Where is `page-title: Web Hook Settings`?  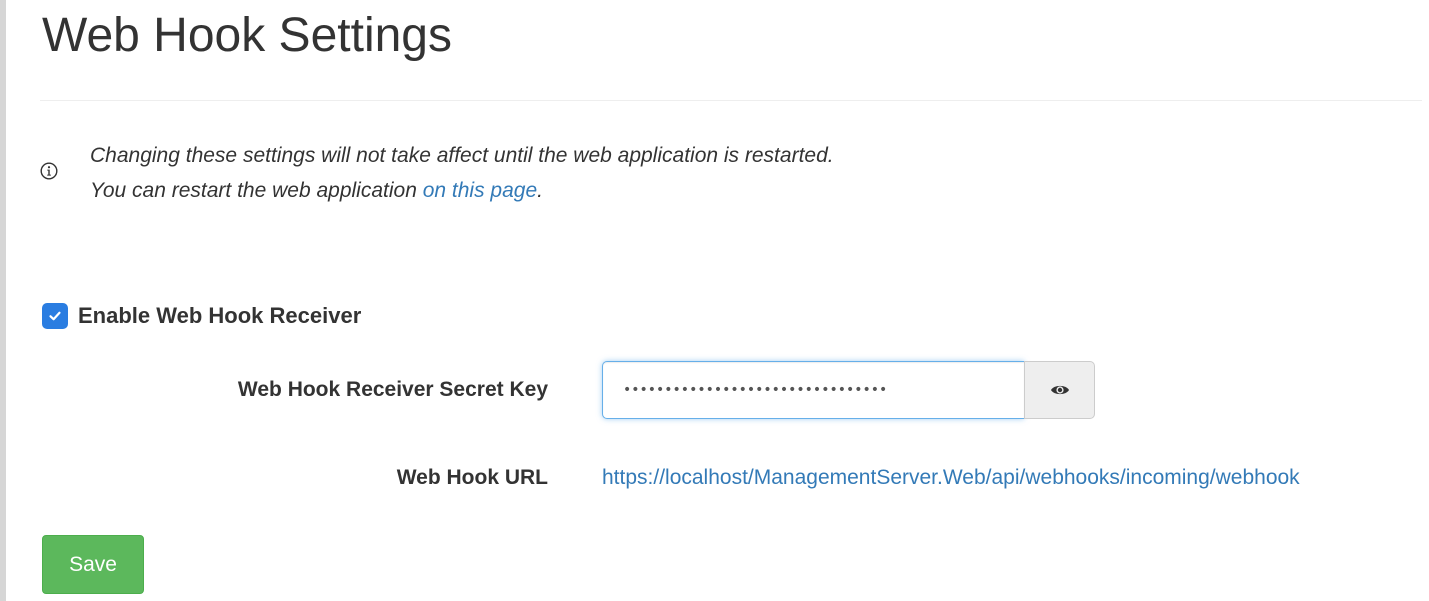 page-title: Web Hook Settings is located at coordinates (247, 35).